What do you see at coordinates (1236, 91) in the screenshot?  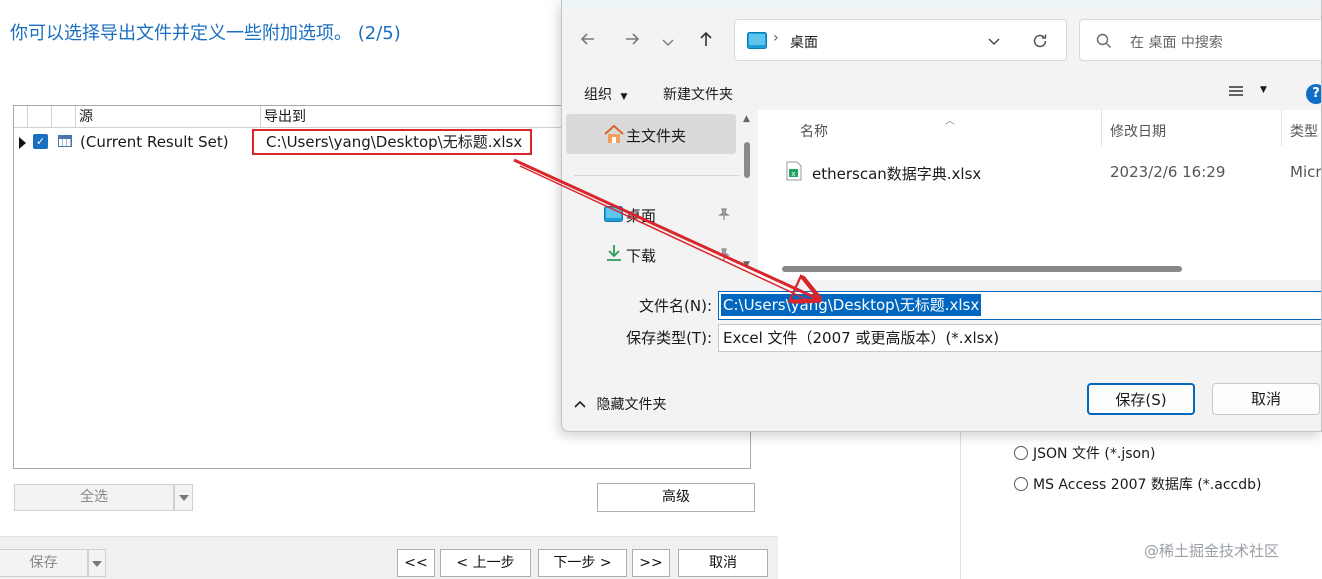 I see `list-view-icon` at bounding box center [1236, 91].